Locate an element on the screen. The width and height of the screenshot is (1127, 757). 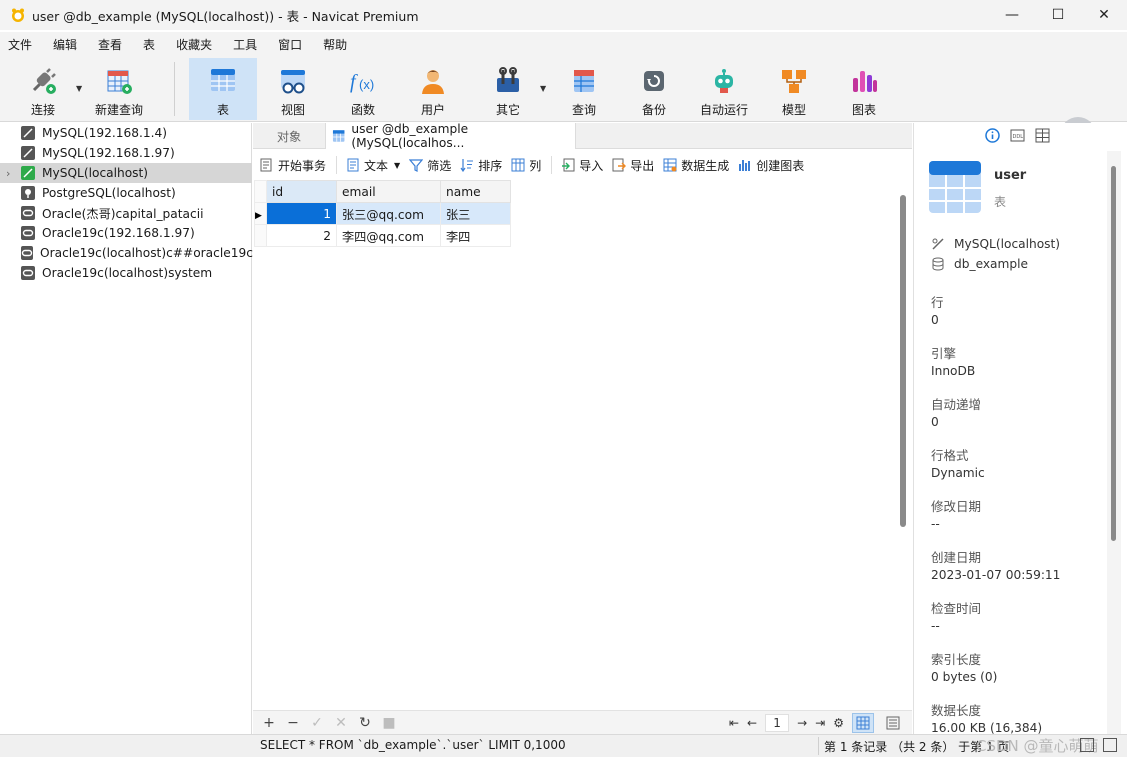
menu-edit: 编辑 is located at coordinates (65, 44).